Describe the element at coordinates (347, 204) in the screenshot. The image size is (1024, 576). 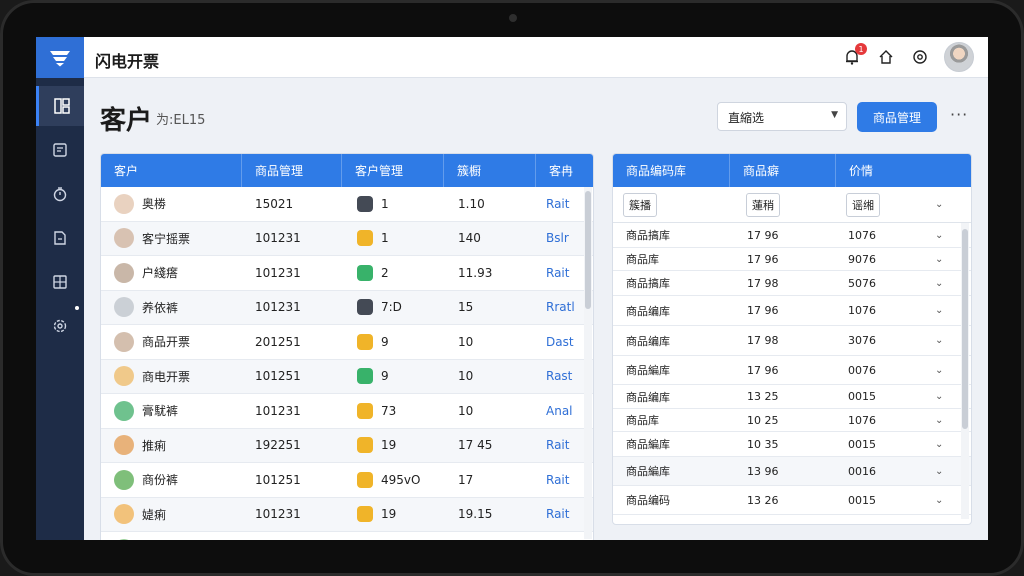
I see `table-row: 奥椦 15021 1 1.10 Rait` at that location.